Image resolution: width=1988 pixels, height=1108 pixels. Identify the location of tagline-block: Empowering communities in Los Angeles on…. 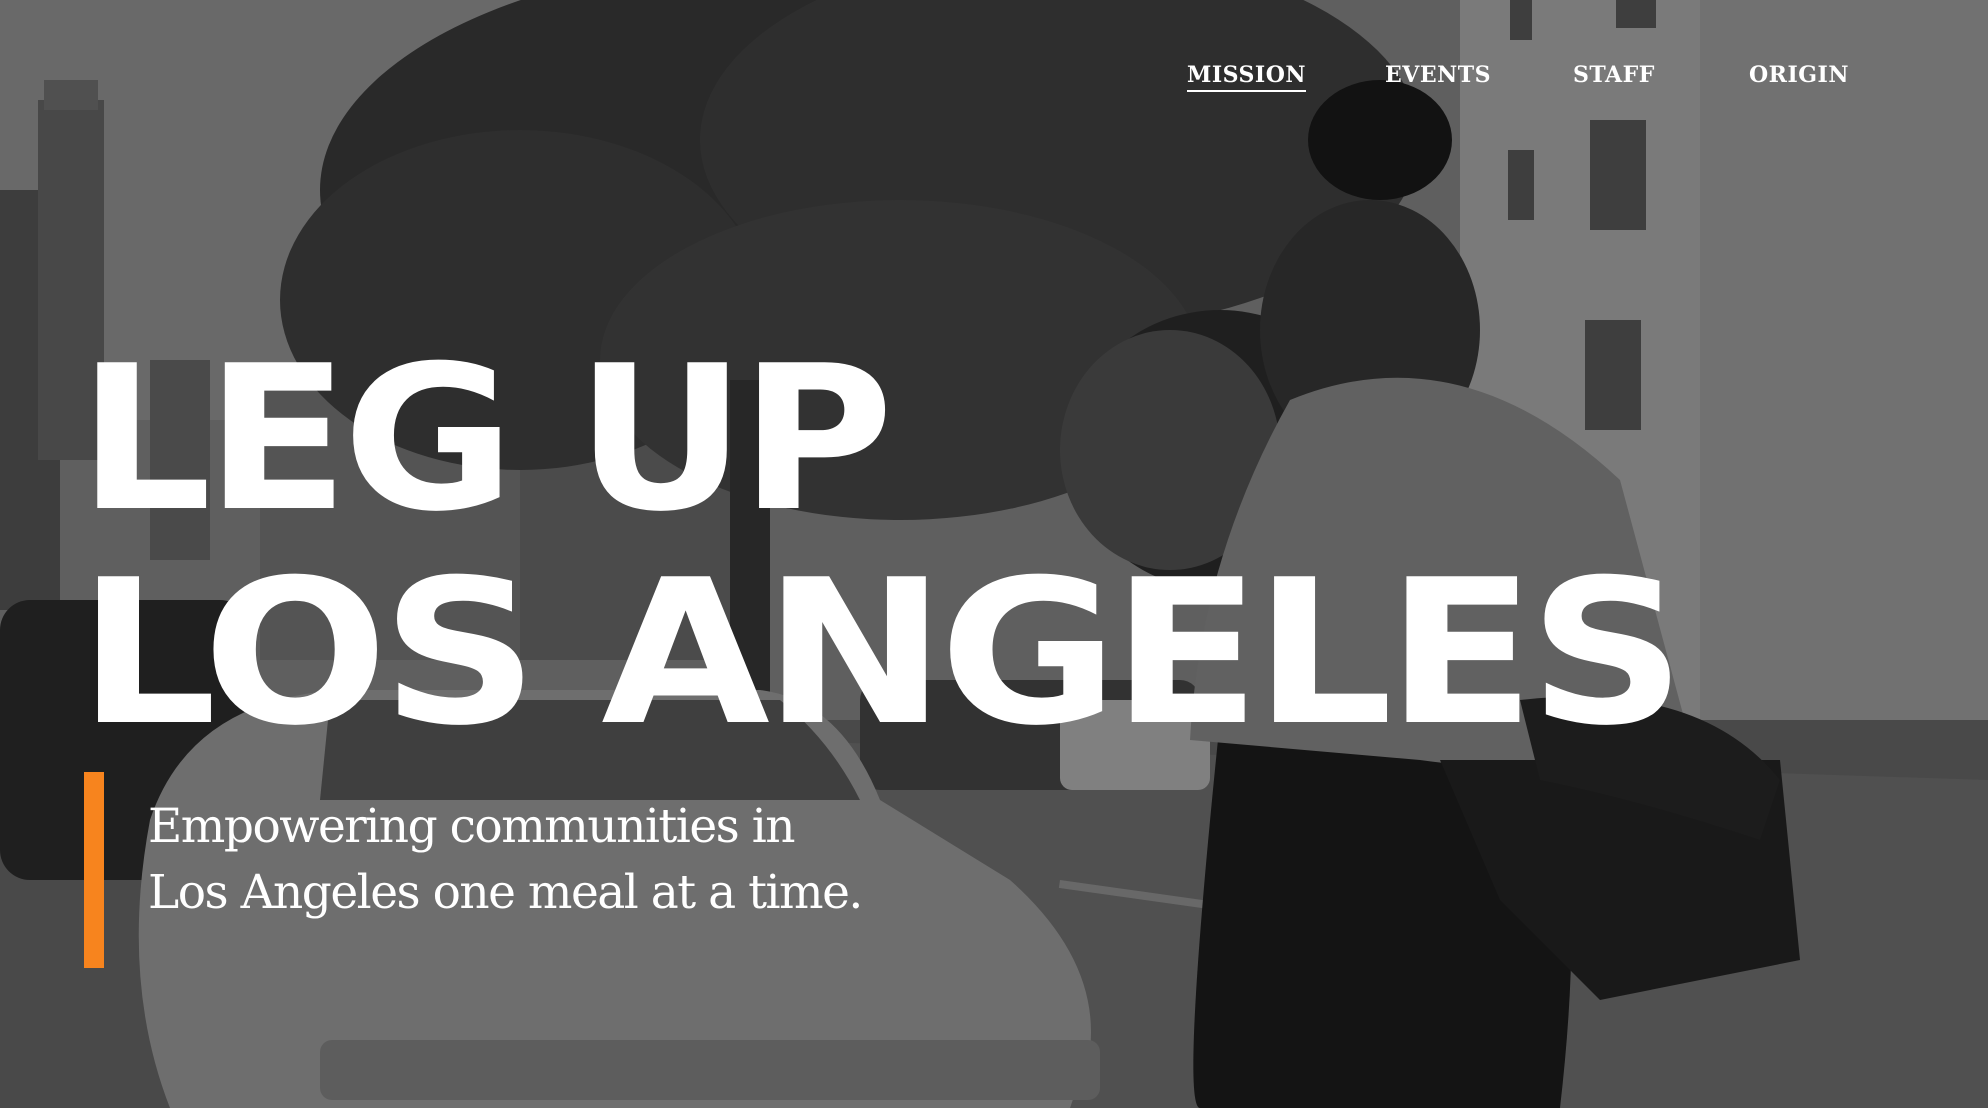
(524, 870).